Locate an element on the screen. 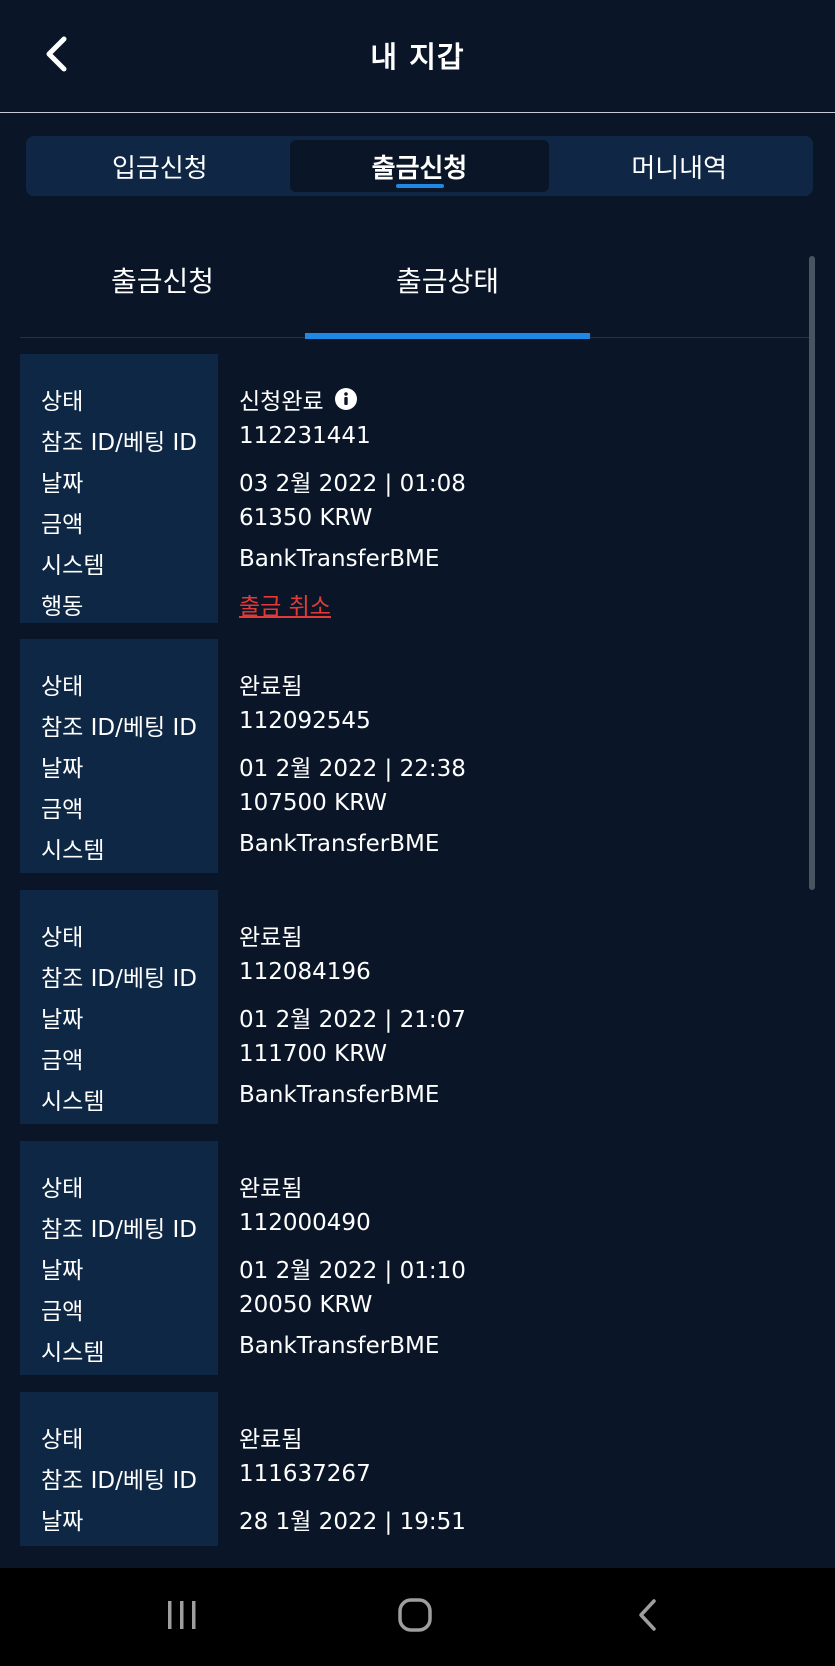  home-icon is located at coordinates (415, 1615).